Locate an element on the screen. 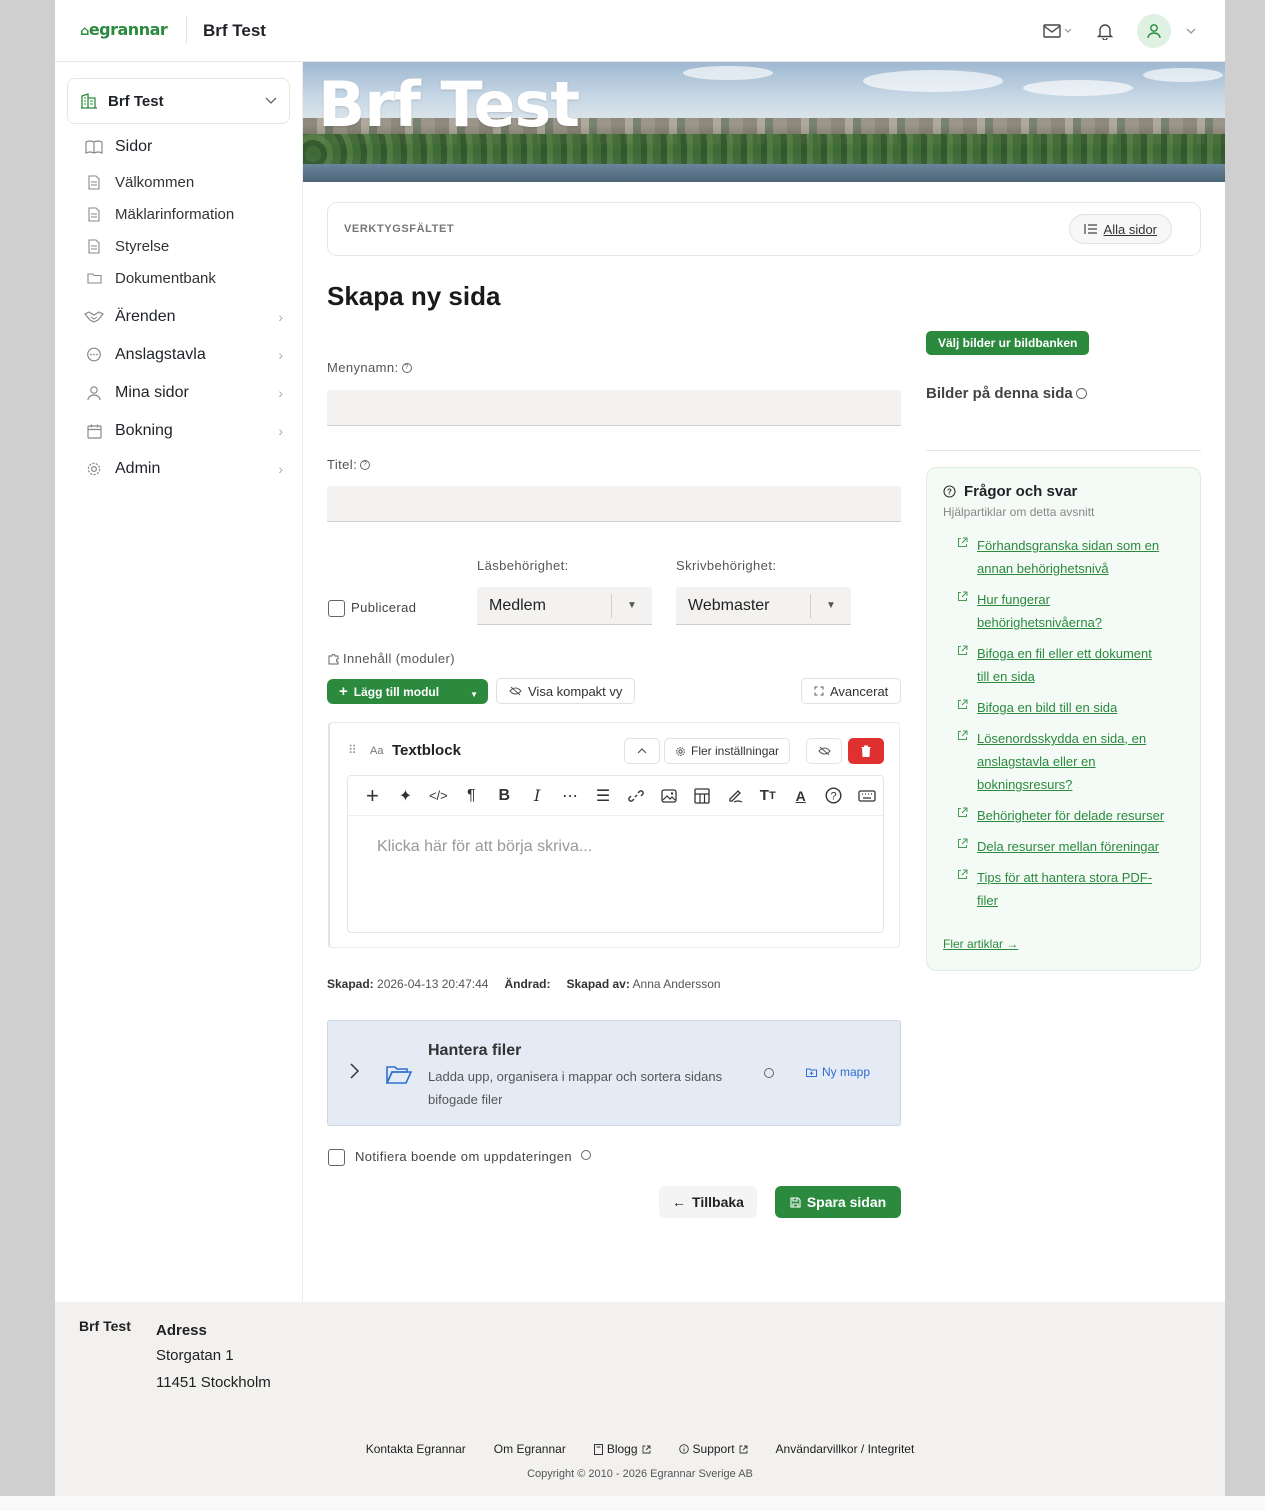 This screenshot has width=1265, height=1511. insert-icon: + is located at coordinates (372, 796).